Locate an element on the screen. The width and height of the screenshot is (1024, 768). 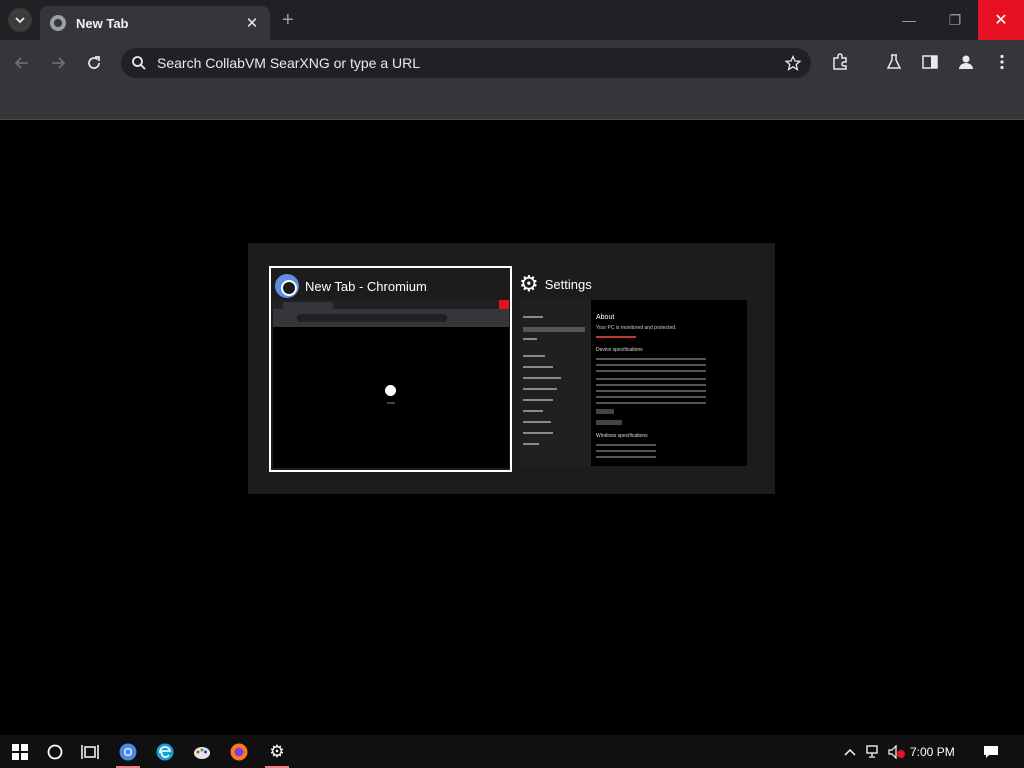
start-icon is located at coordinates (20, 751).